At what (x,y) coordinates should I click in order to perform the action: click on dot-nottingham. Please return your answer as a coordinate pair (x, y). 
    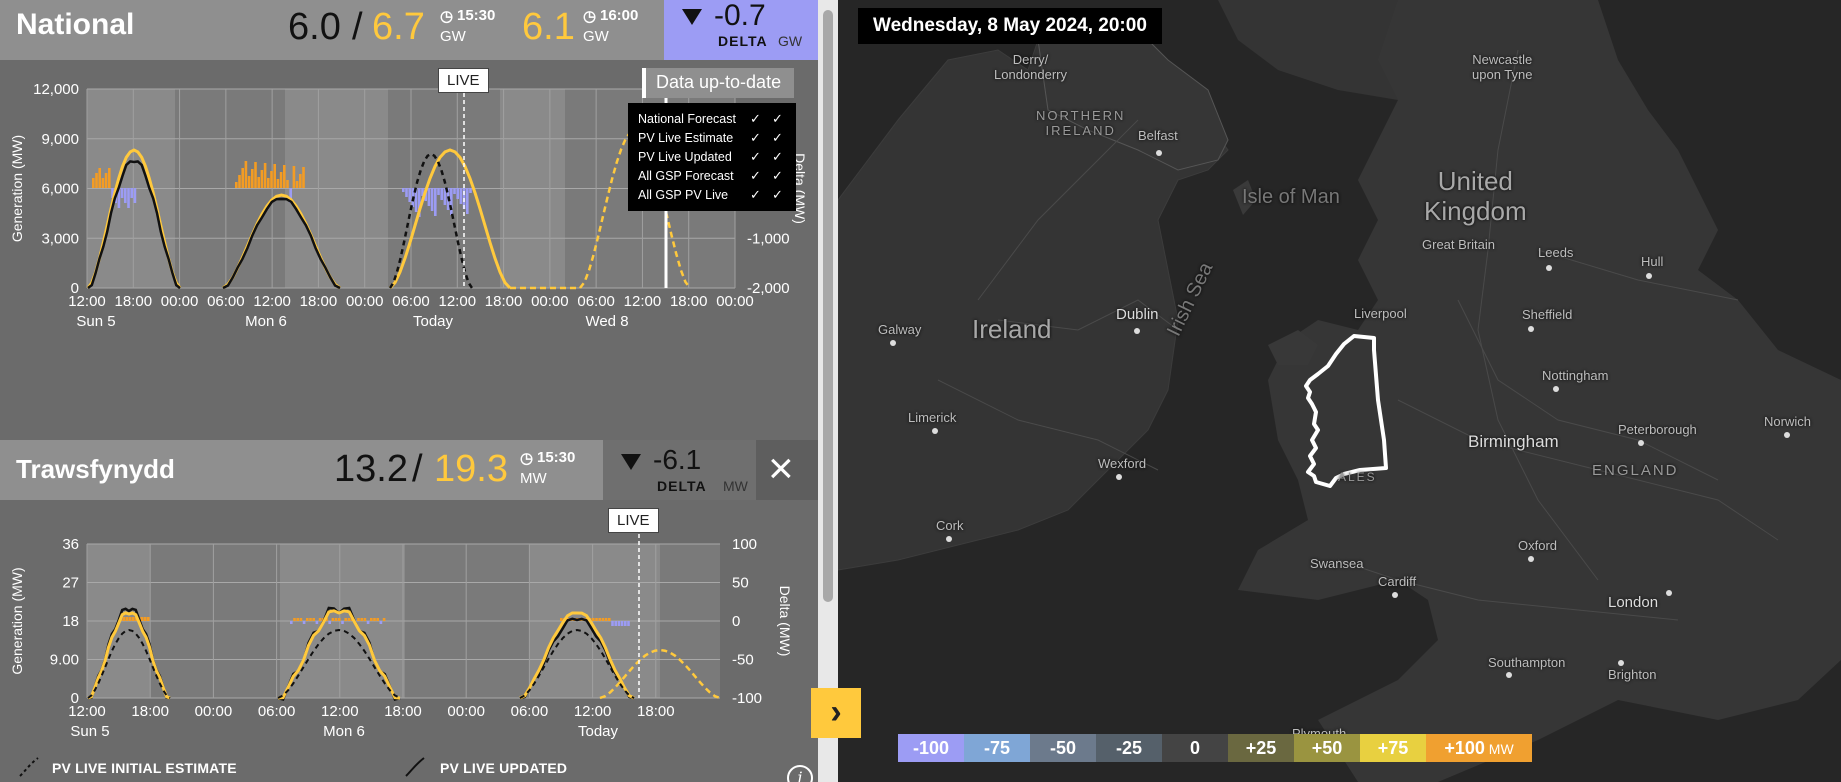
    Looking at the image, I should click on (1556, 389).